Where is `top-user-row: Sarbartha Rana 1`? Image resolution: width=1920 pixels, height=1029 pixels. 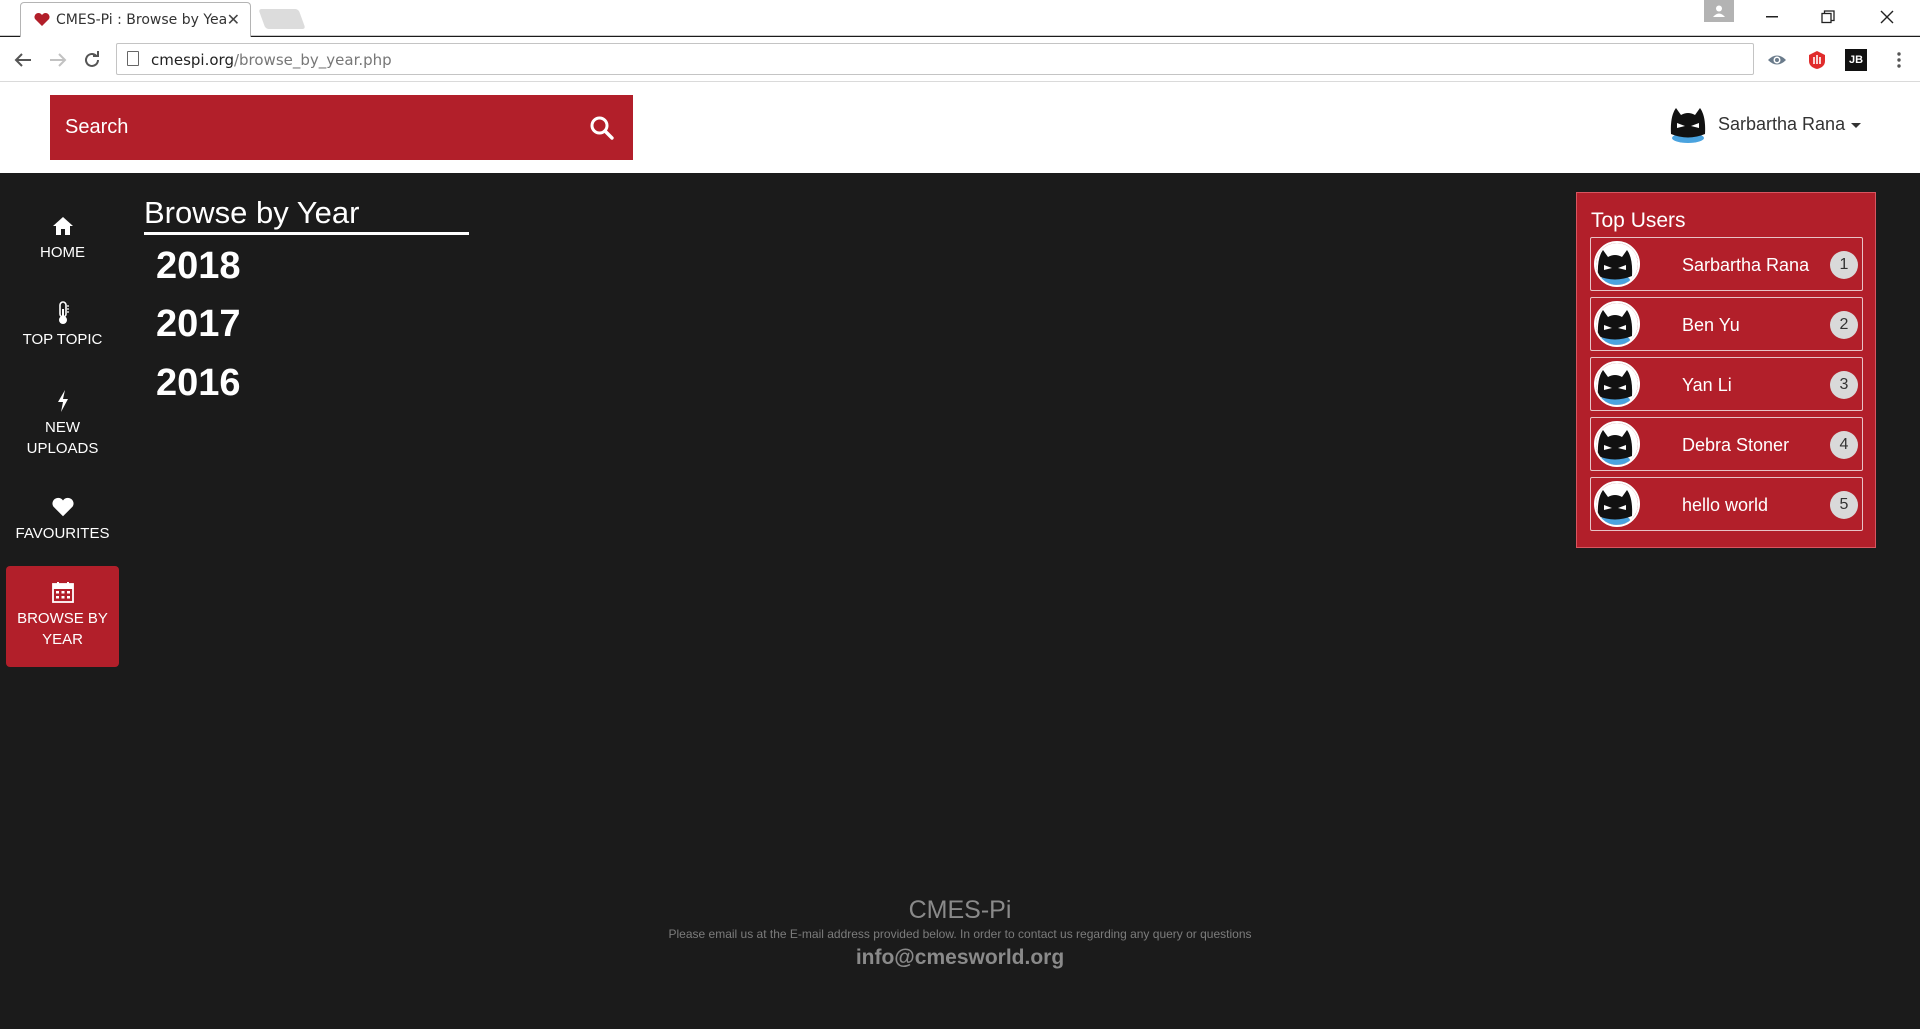 top-user-row: Sarbartha Rana 1 is located at coordinates (1726, 264).